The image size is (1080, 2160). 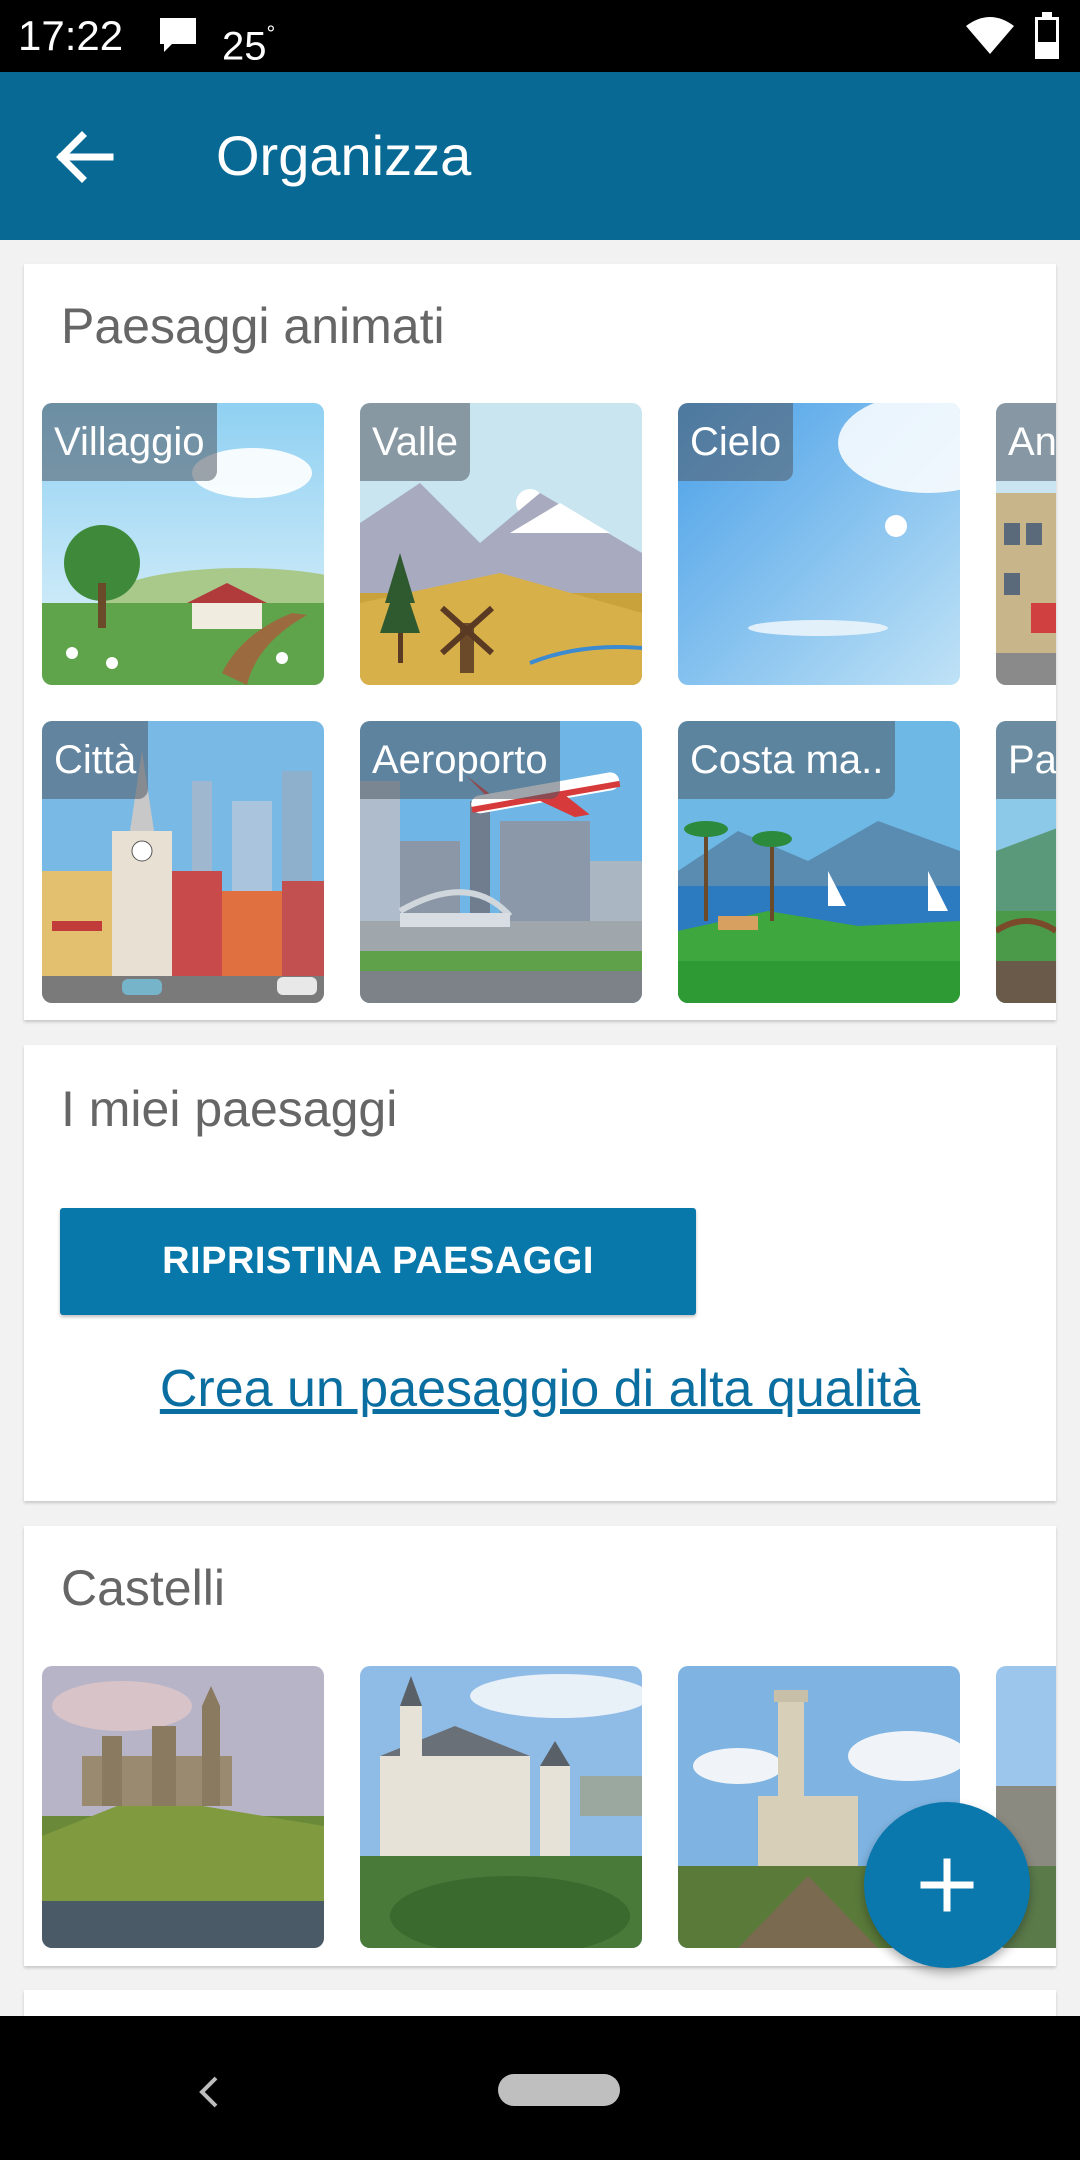 What do you see at coordinates (501, 862) in the screenshot?
I see `landscape-thumb-aeroporto: Aeroporto` at bounding box center [501, 862].